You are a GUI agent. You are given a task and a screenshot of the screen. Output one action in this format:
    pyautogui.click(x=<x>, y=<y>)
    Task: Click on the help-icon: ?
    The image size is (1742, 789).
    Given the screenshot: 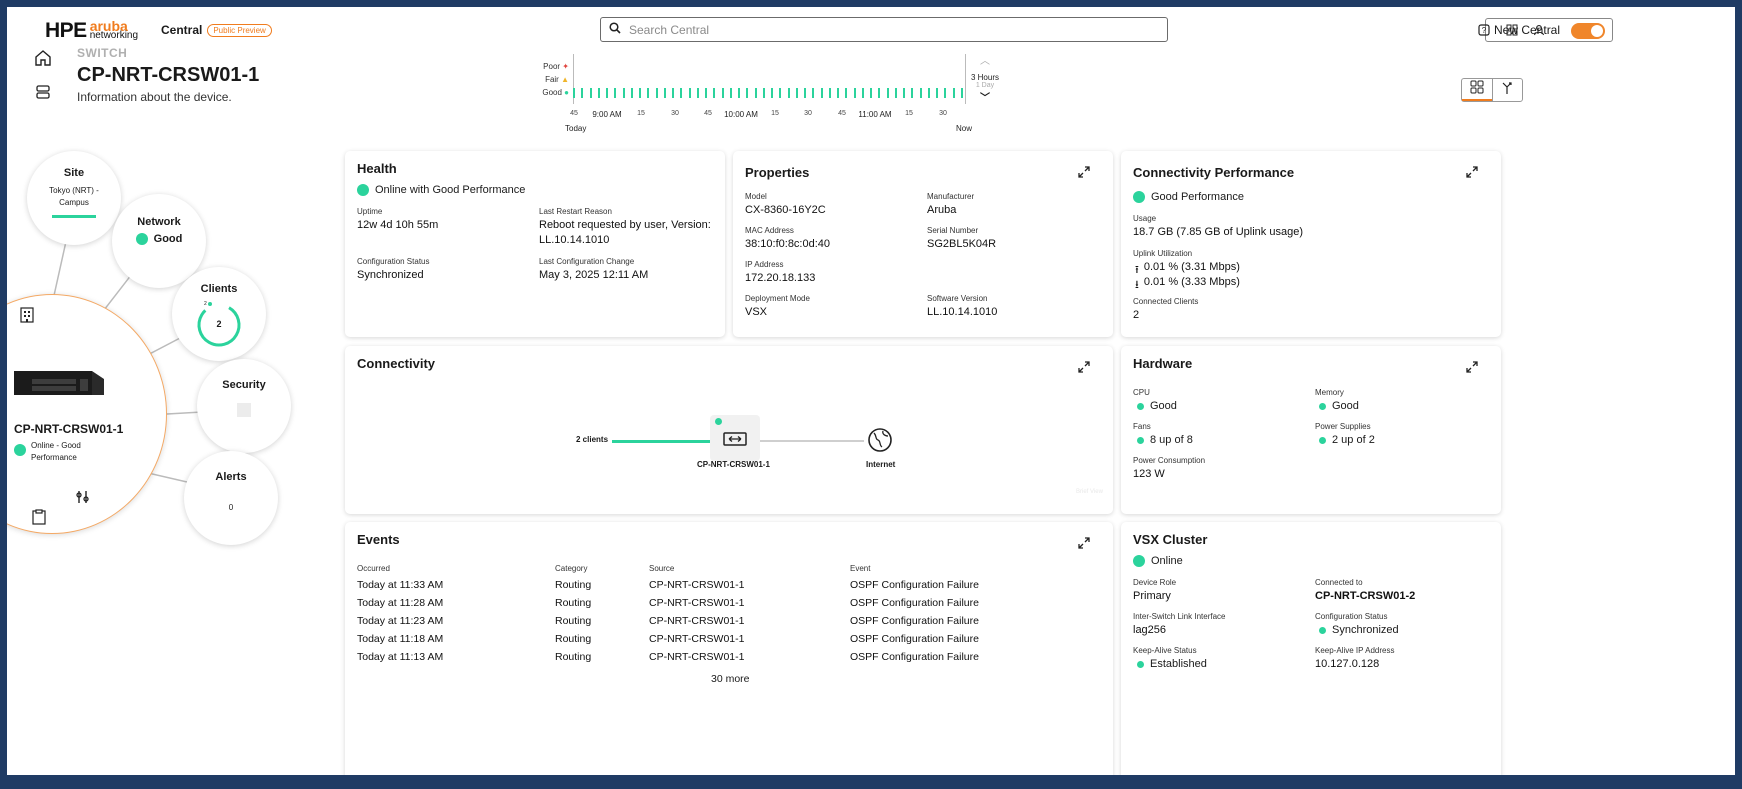 What is the action you would take?
    pyautogui.click(x=1484, y=30)
    